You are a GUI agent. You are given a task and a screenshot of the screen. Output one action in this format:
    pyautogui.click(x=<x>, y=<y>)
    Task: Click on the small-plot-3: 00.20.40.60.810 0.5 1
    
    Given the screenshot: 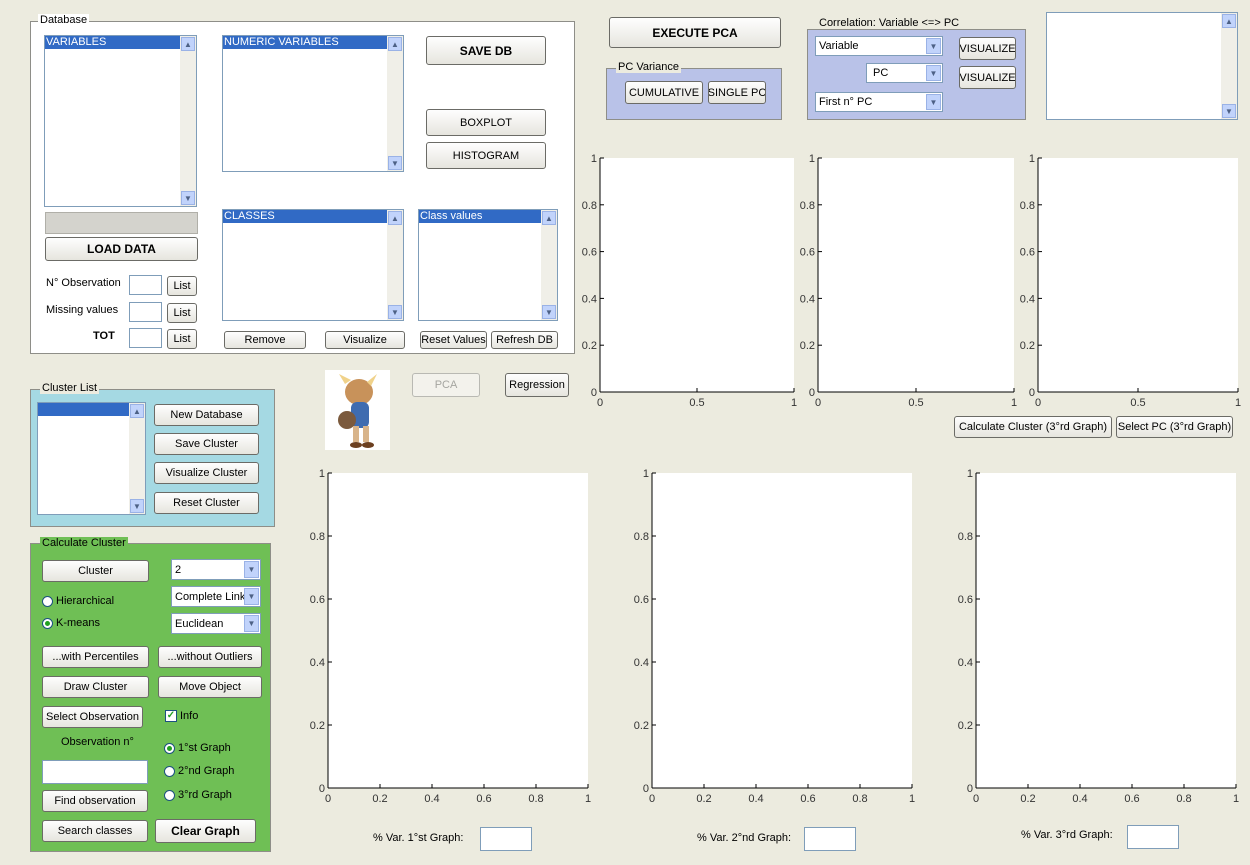 What is the action you would take?
    pyautogui.click(x=1122, y=281)
    